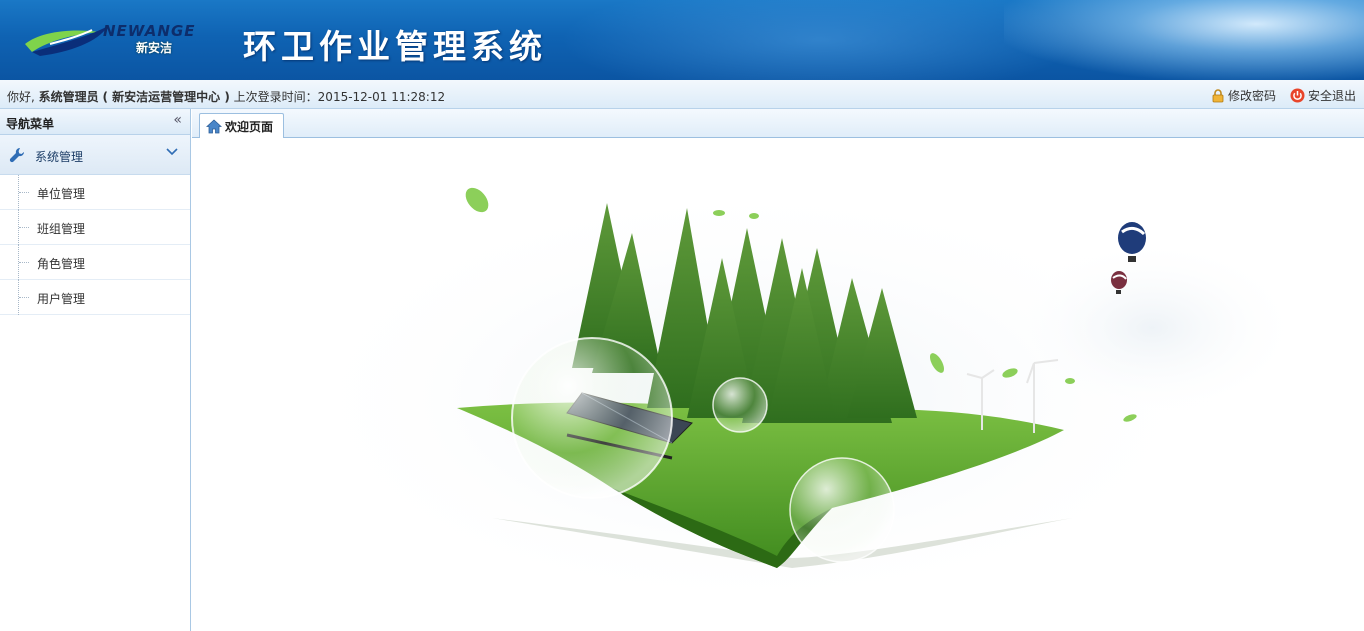 This screenshot has height=631, width=1364. Describe the element at coordinates (61, 229) in the screenshot. I see `sidebar-item-label: 班组管理` at that location.